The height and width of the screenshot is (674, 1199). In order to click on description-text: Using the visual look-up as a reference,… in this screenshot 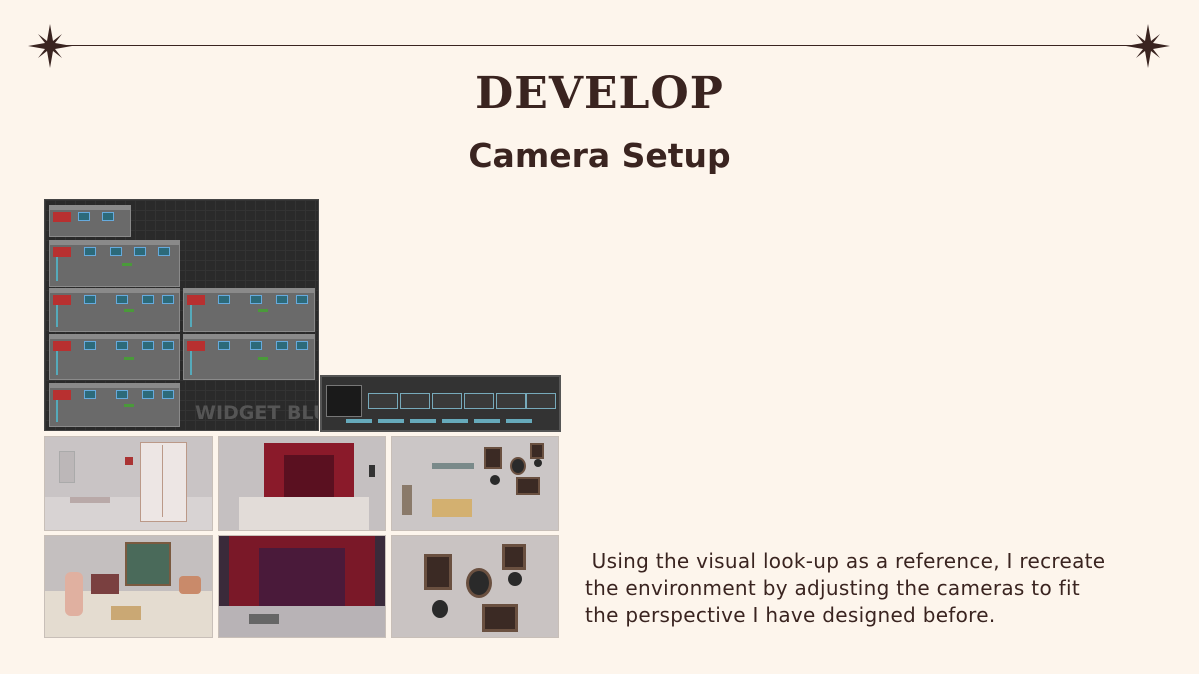, I will do `click(875, 588)`.